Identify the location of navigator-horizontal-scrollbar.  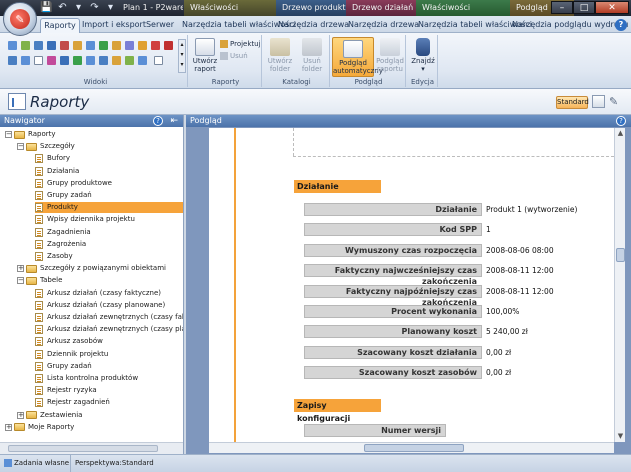
(91, 448).